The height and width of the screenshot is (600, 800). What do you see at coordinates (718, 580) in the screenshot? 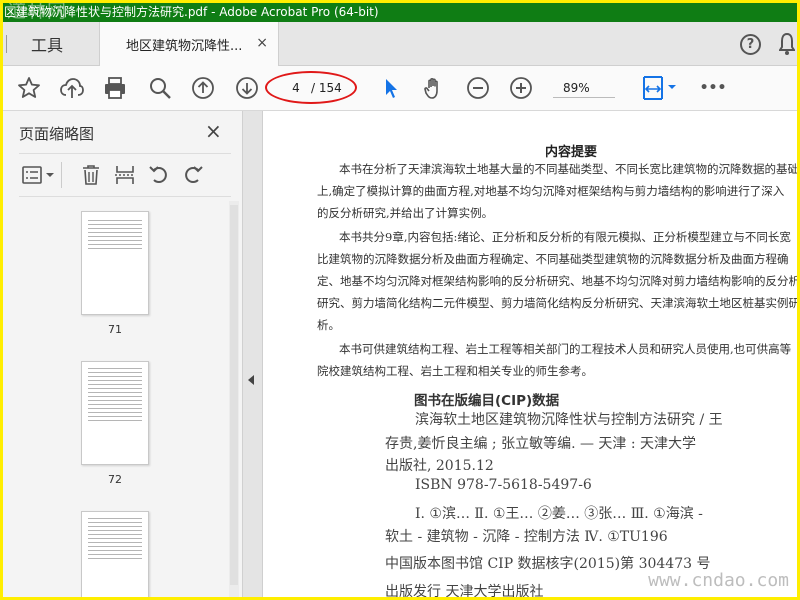
I see `site-watermark-url: www.cndao.com` at bounding box center [718, 580].